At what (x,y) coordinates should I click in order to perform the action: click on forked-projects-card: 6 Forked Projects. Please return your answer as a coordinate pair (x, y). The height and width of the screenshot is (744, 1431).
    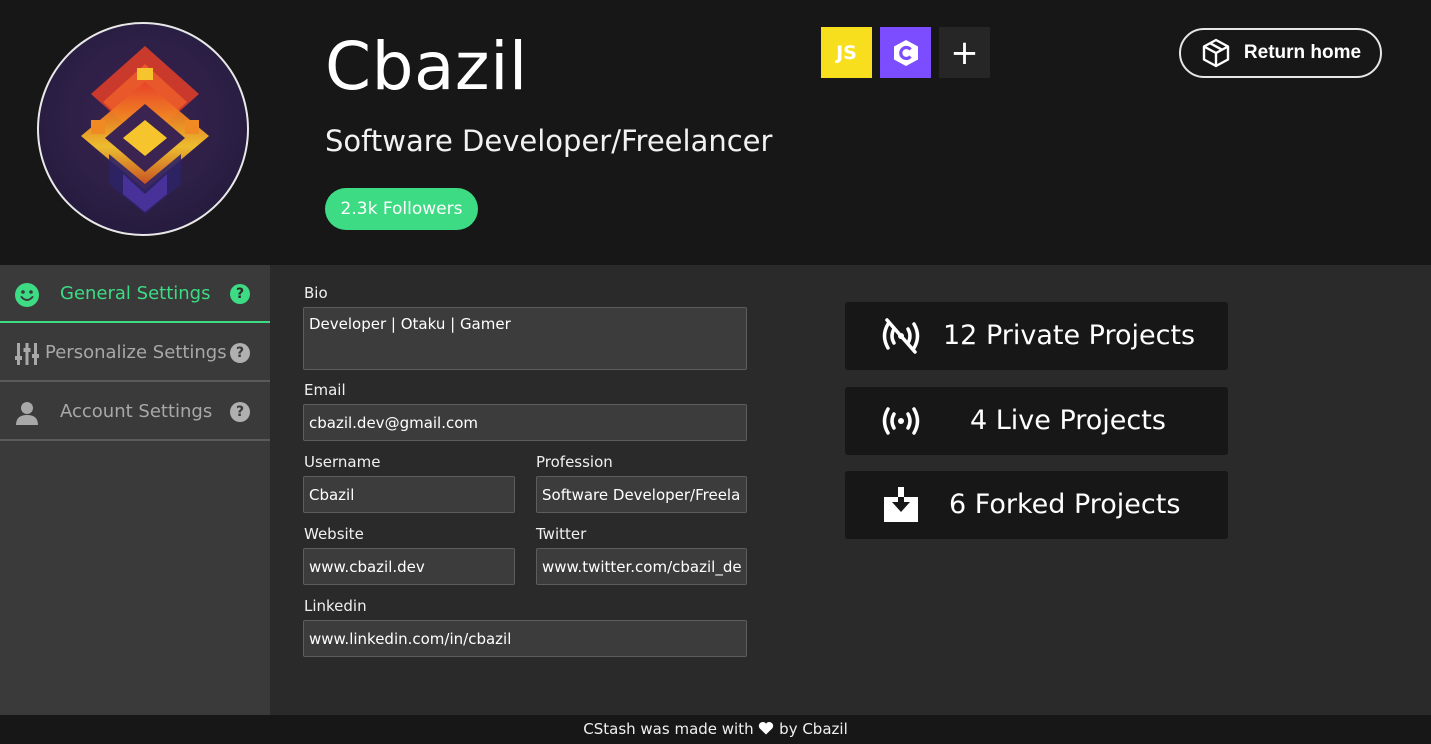
    Looking at the image, I should click on (1036, 505).